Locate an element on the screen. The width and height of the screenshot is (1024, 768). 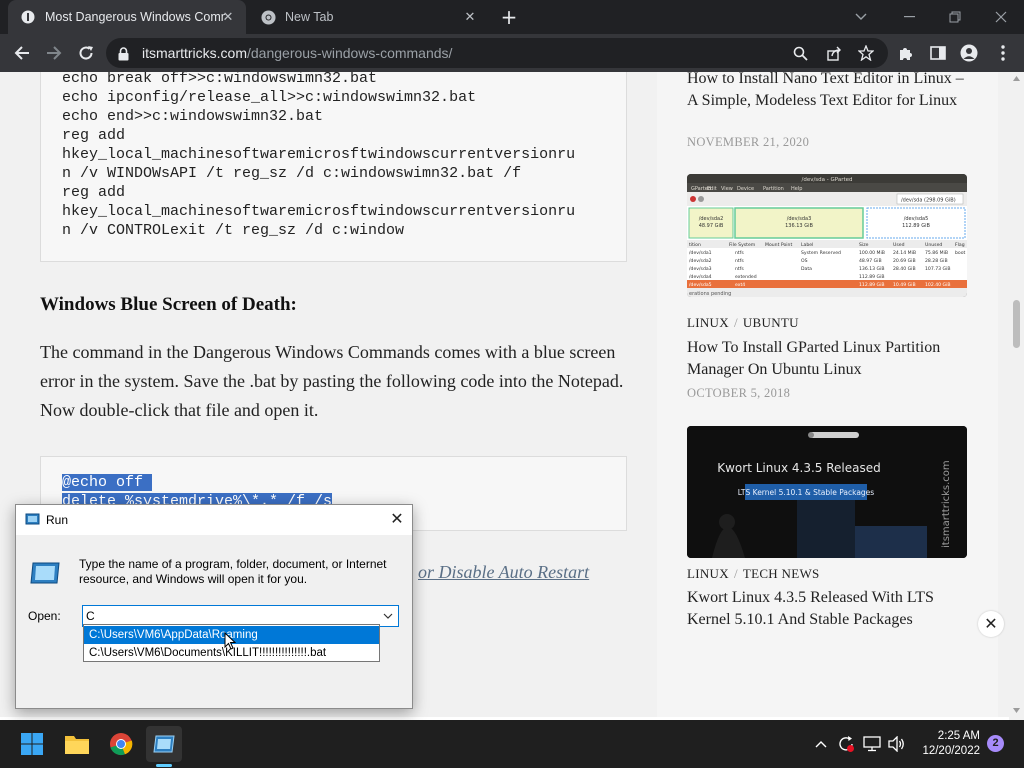
category-link: UBUNTU is located at coordinates (771, 322).